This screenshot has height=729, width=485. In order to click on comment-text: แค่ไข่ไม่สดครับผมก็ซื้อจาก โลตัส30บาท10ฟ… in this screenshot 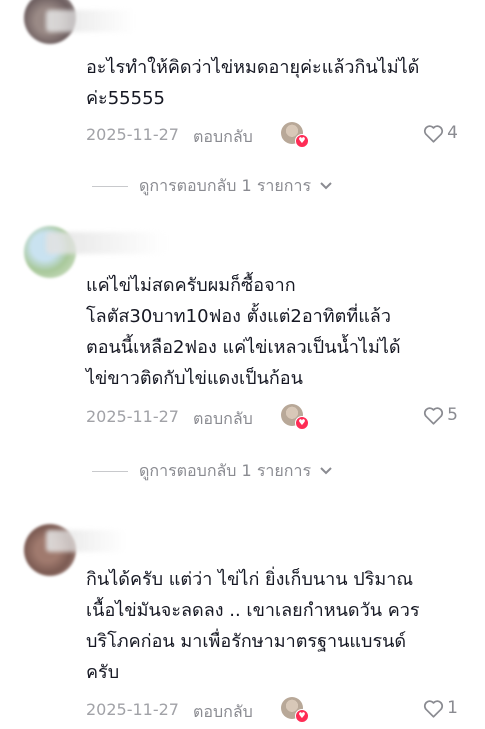, I will do `click(243, 332)`.